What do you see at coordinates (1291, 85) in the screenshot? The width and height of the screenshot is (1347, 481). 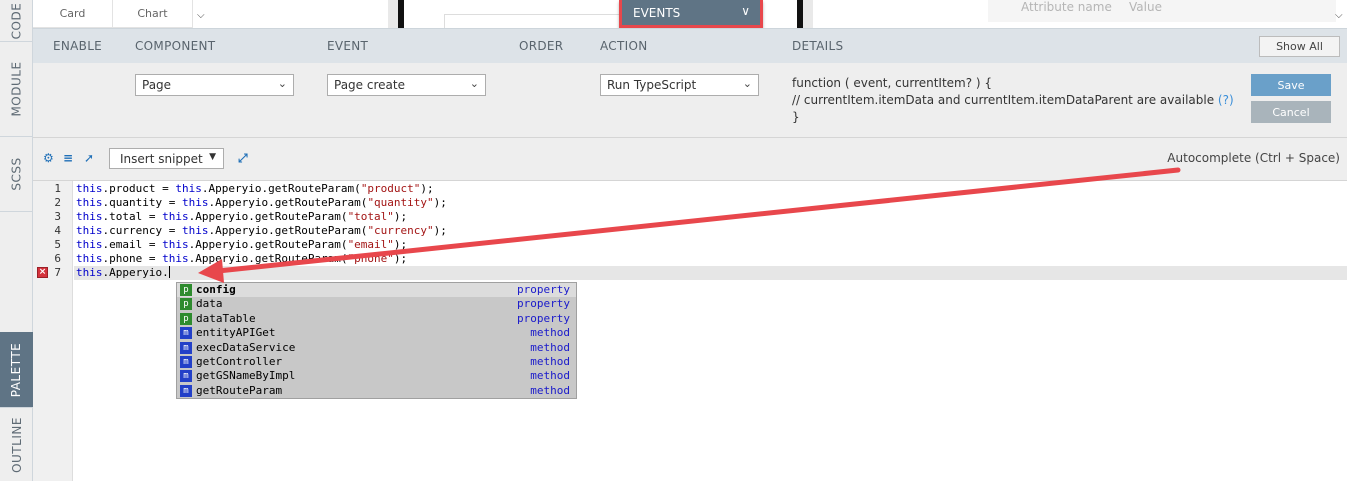 I see `save-button: Save` at bounding box center [1291, 85].